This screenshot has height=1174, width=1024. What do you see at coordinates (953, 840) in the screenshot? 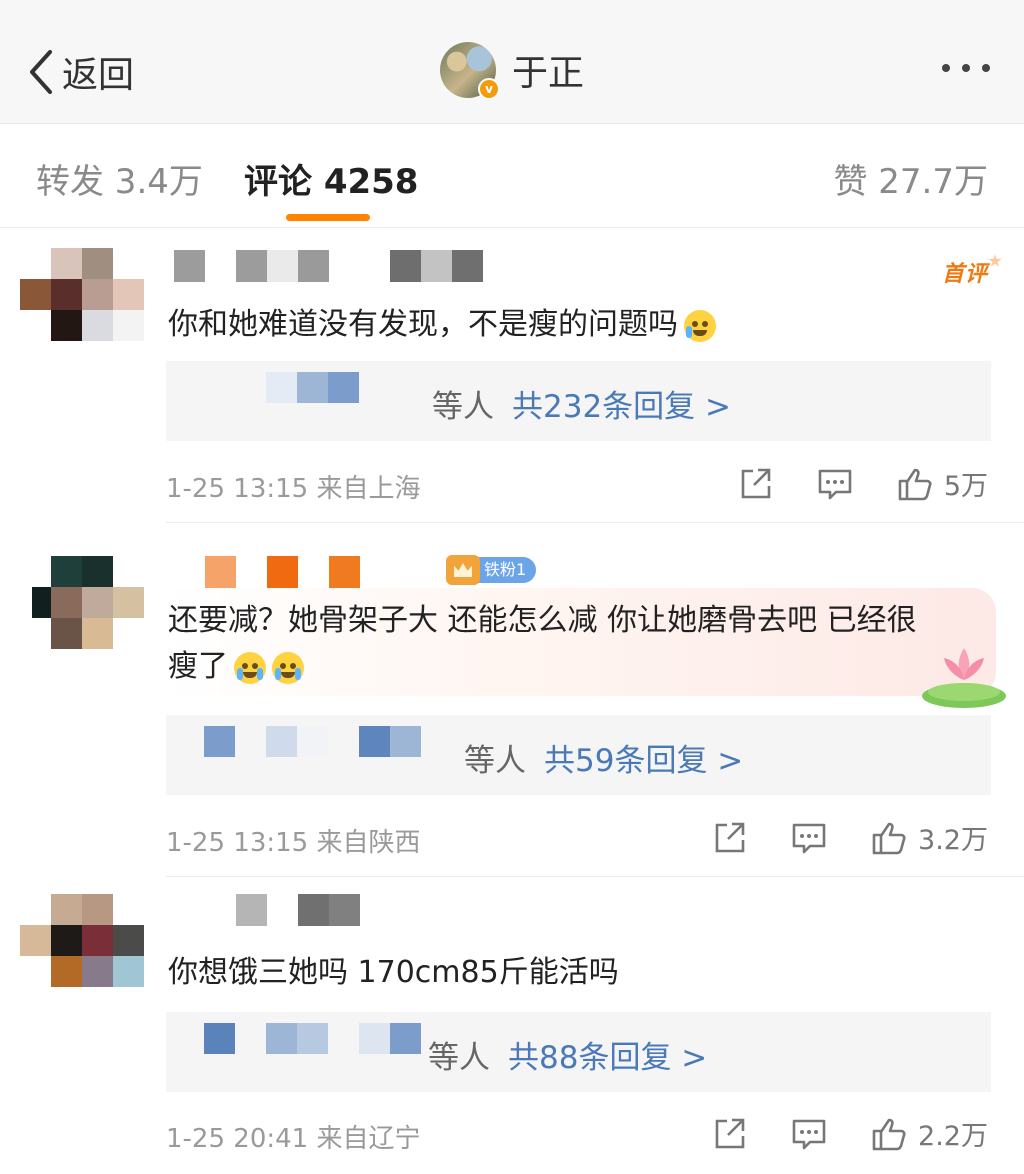
I see `like-count: 3.2万` at bounding box center [953, 840].